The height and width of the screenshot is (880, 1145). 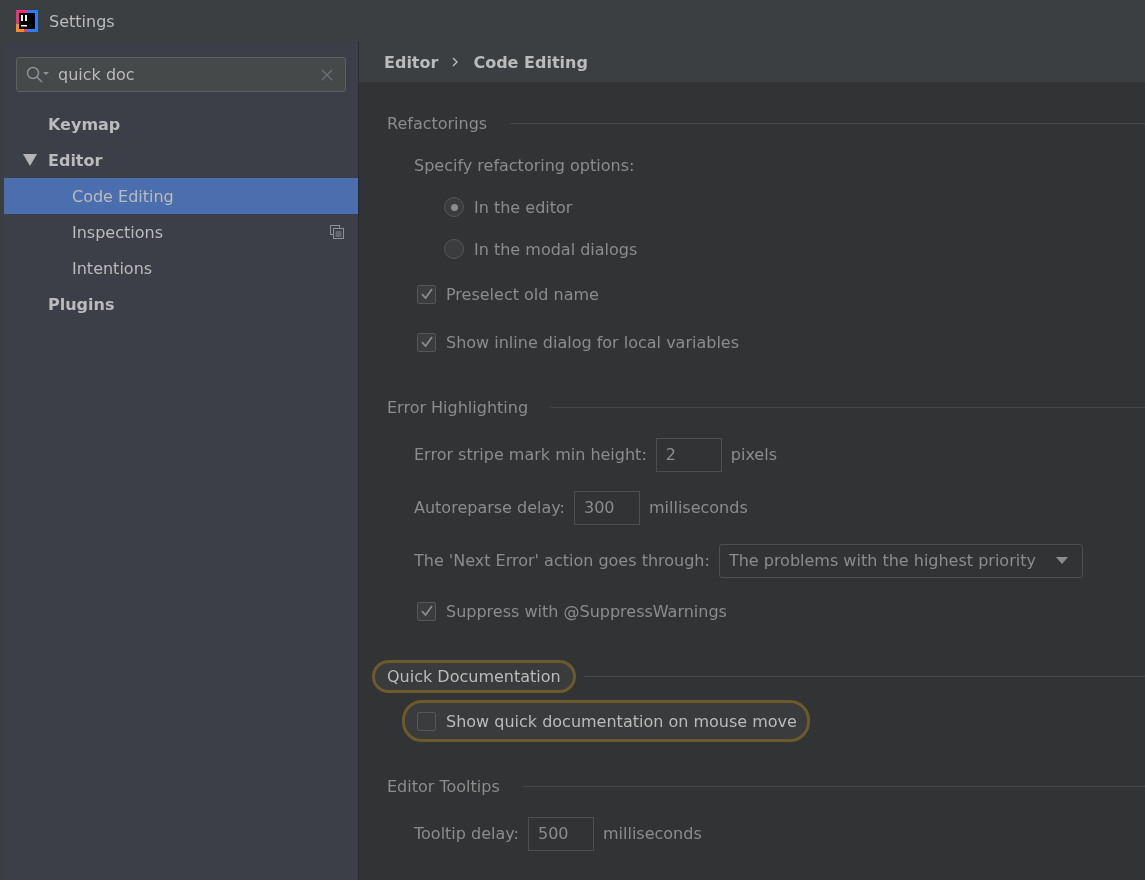 I want to click on option-label: Specify refactoring options:, so click(x=524, y=165).